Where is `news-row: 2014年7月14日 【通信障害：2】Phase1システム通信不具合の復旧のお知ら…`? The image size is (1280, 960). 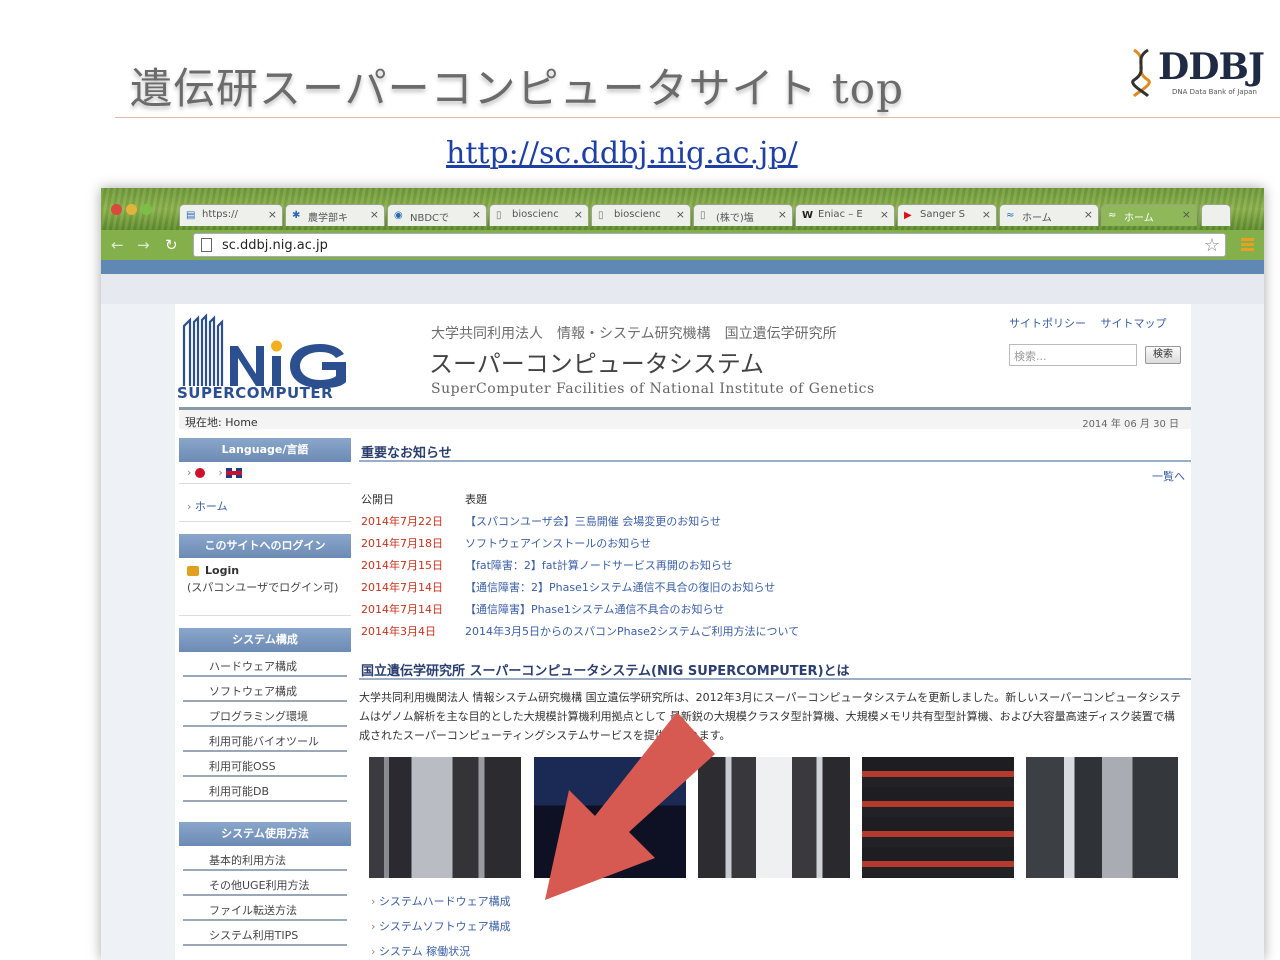
news-row: 2014年7月14日 【通信障害：2】Phase1システム通信不具合の復旧のお知ら… is located at coordinates (581, 587).